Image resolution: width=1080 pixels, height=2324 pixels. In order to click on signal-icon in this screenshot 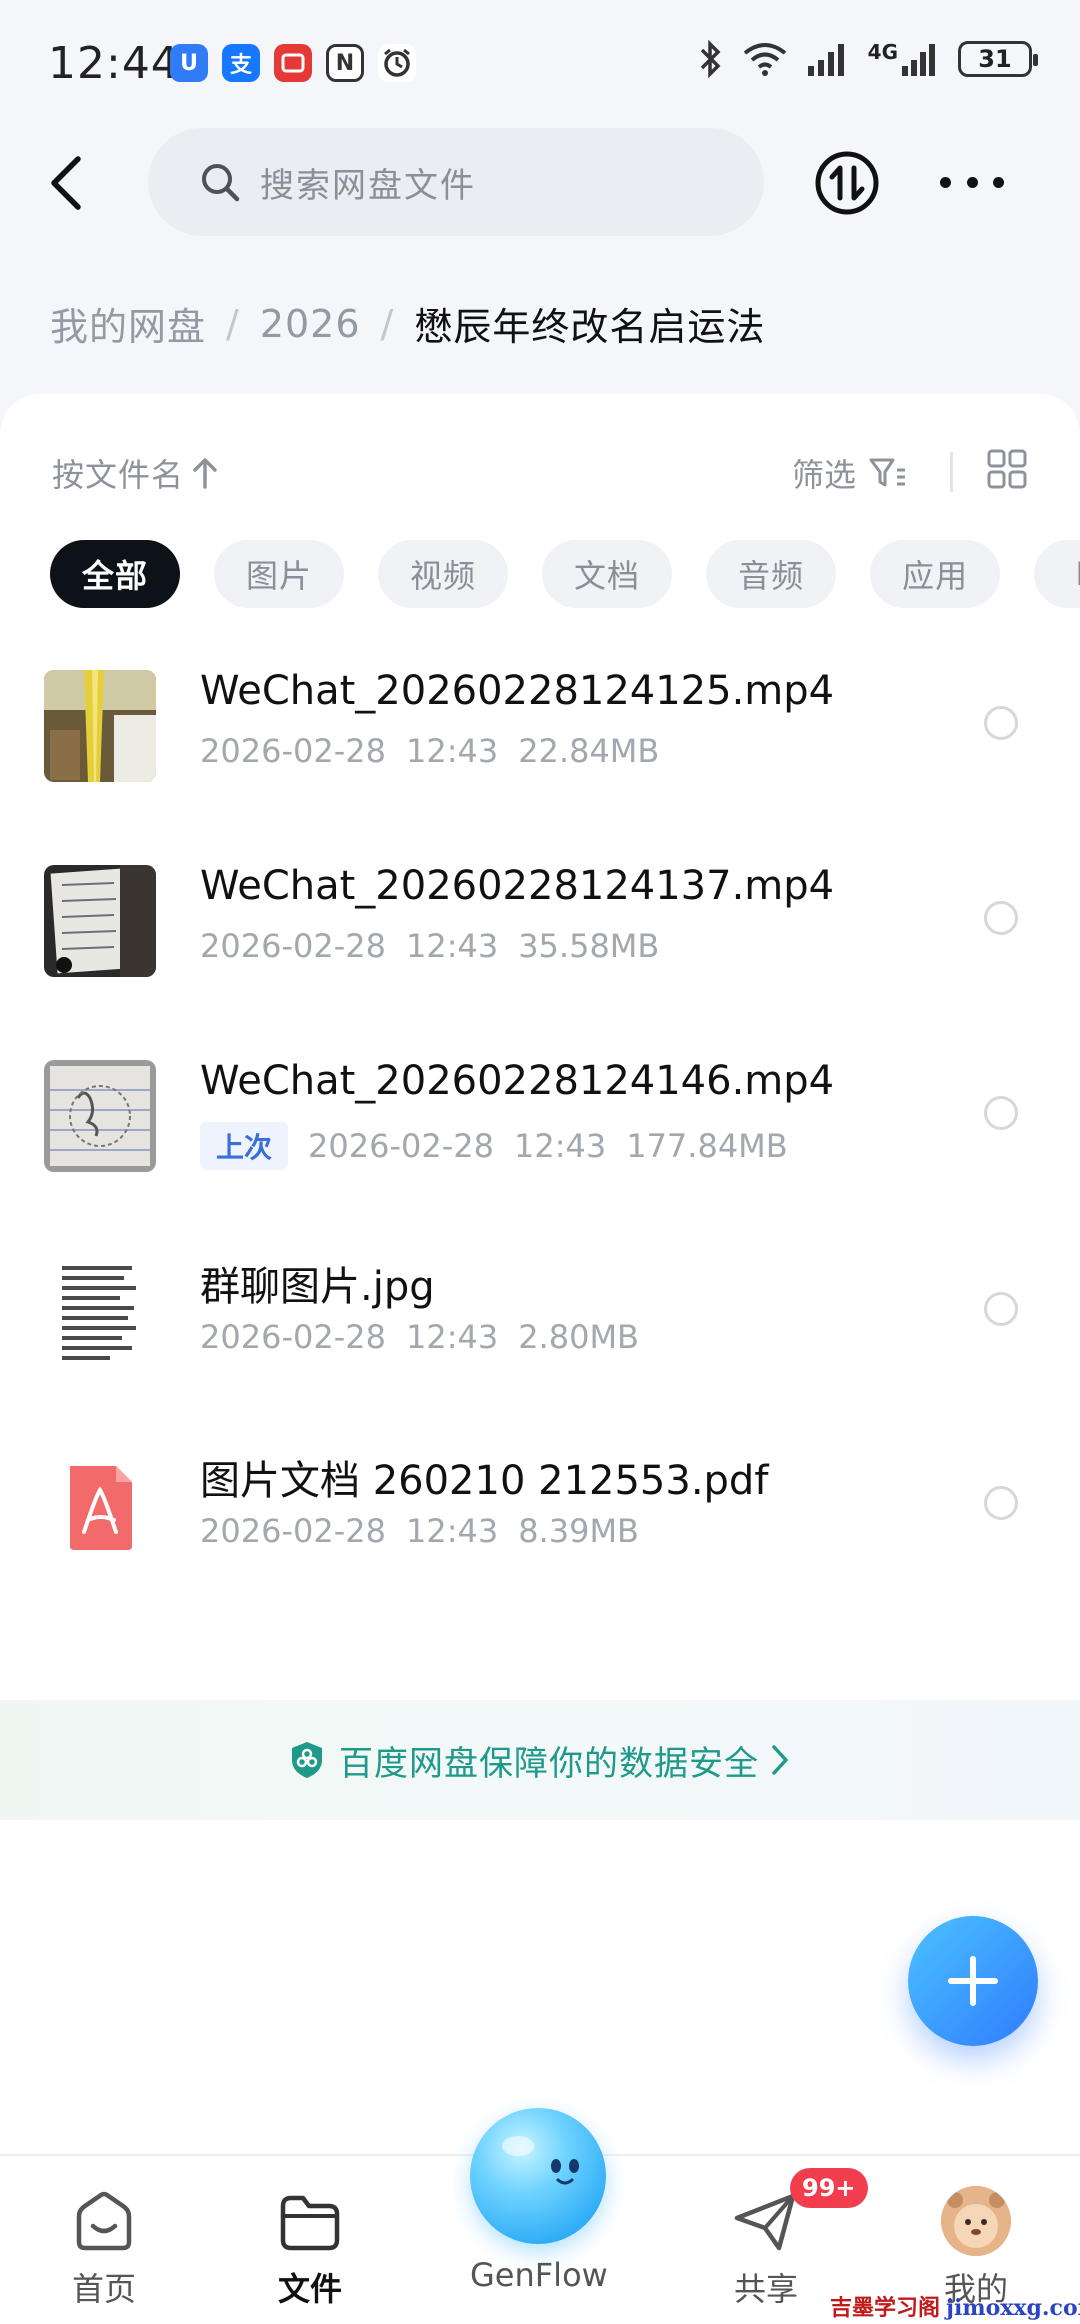, I will do `click(825, 60)`.